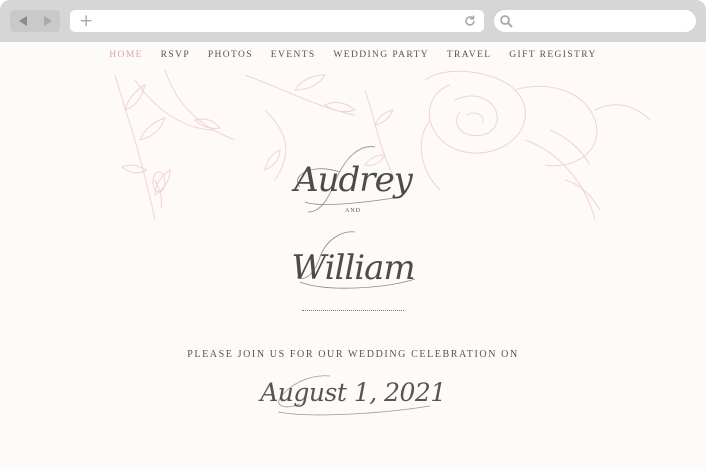 This screenshot has height=469, width=706. Describe the element at coordinates (22, 21) in the screenshot. I see `back-arrow-icon` at that location.